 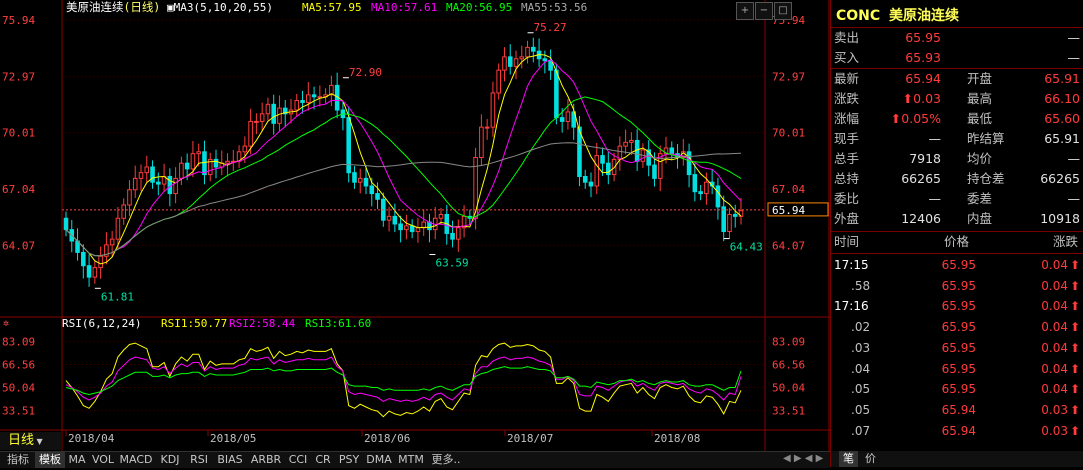 What do you see at coordinates (31, 441) in the screenshot?
I see `period-button: 日线 ▼` at bounding box center [31, 441].